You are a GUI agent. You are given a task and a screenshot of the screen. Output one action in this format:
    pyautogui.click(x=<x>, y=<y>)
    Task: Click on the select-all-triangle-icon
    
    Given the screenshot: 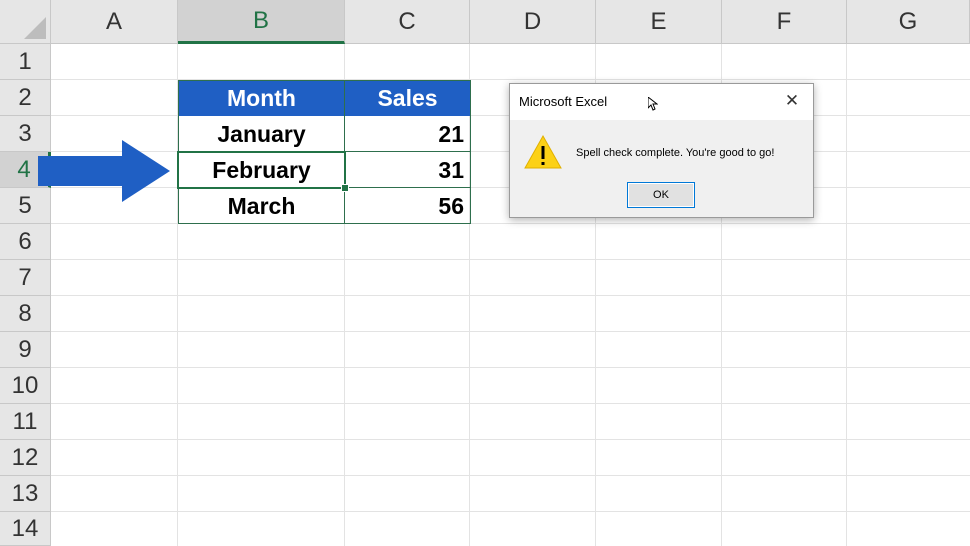 What is the action you would take?
    pyautogui.click(x=35, y=28)
    